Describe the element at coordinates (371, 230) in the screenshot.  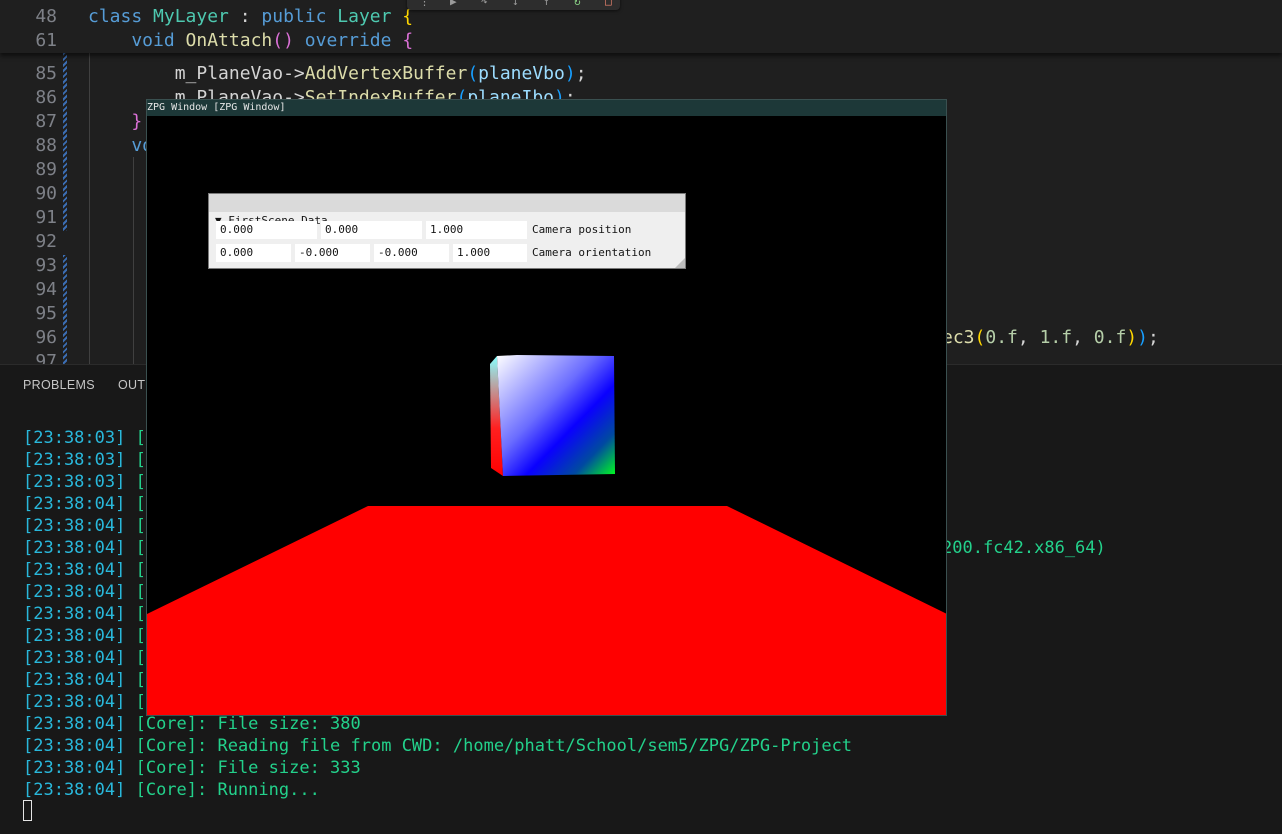
I see `camera-position-y: 0.000` at that location.